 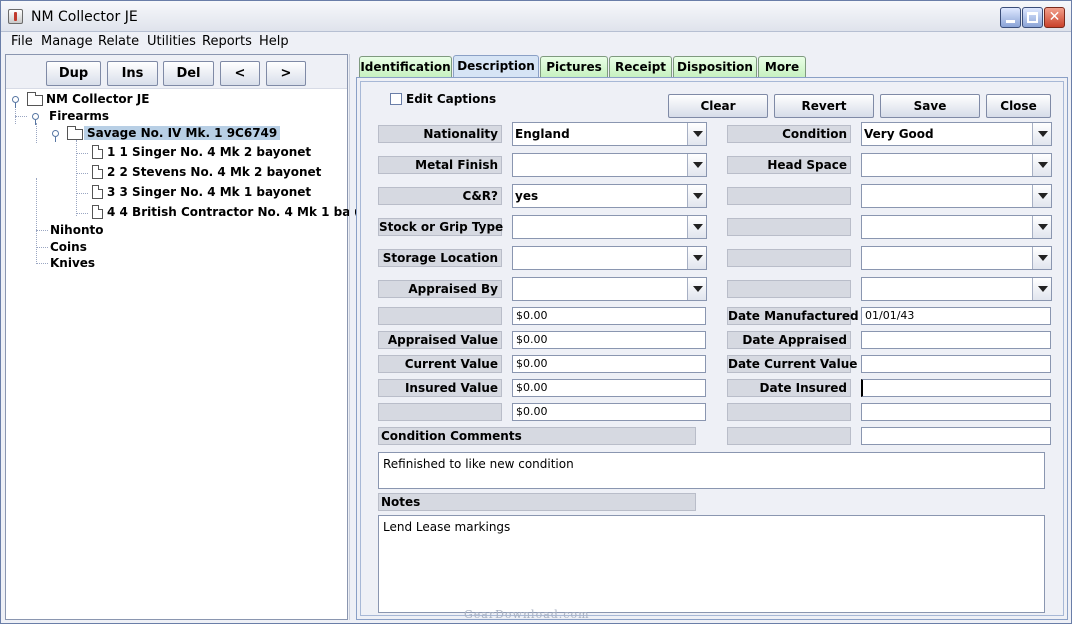 What do you see at coordinates (84, 17) in the screenshot?
I see `window-title: NM Collector JE` at bounding box center [84, 17].